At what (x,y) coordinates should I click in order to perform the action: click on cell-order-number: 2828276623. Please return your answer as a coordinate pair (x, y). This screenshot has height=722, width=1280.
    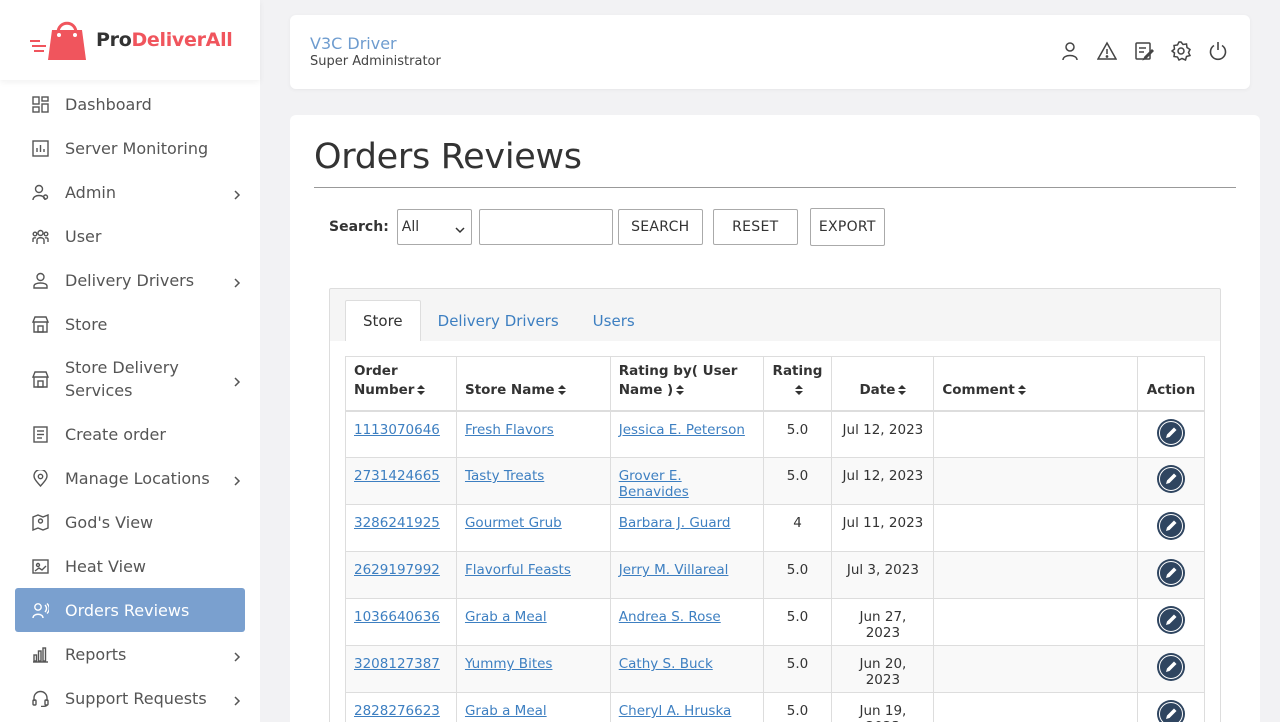
    Looking at the image, I should click on (401, 707).